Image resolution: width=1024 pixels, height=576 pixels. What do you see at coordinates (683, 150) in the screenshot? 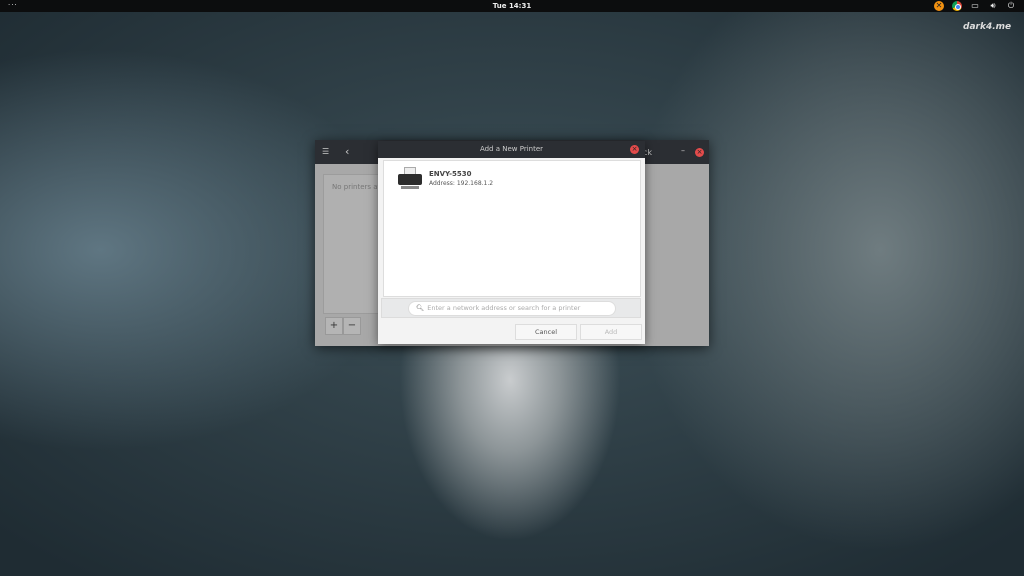
I see `minimize-button: –` at bounding box center [683, 150].